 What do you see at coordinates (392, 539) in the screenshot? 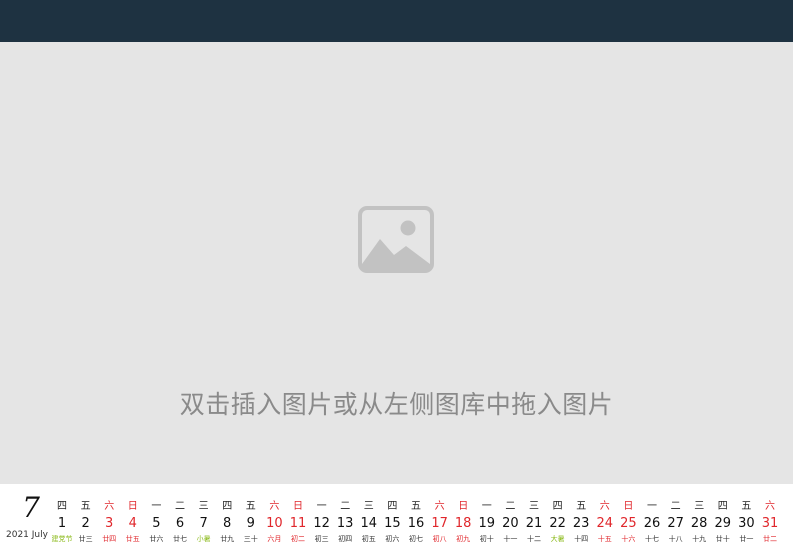
I see `lunar-date: 初六` at bounding box center [392, 539].